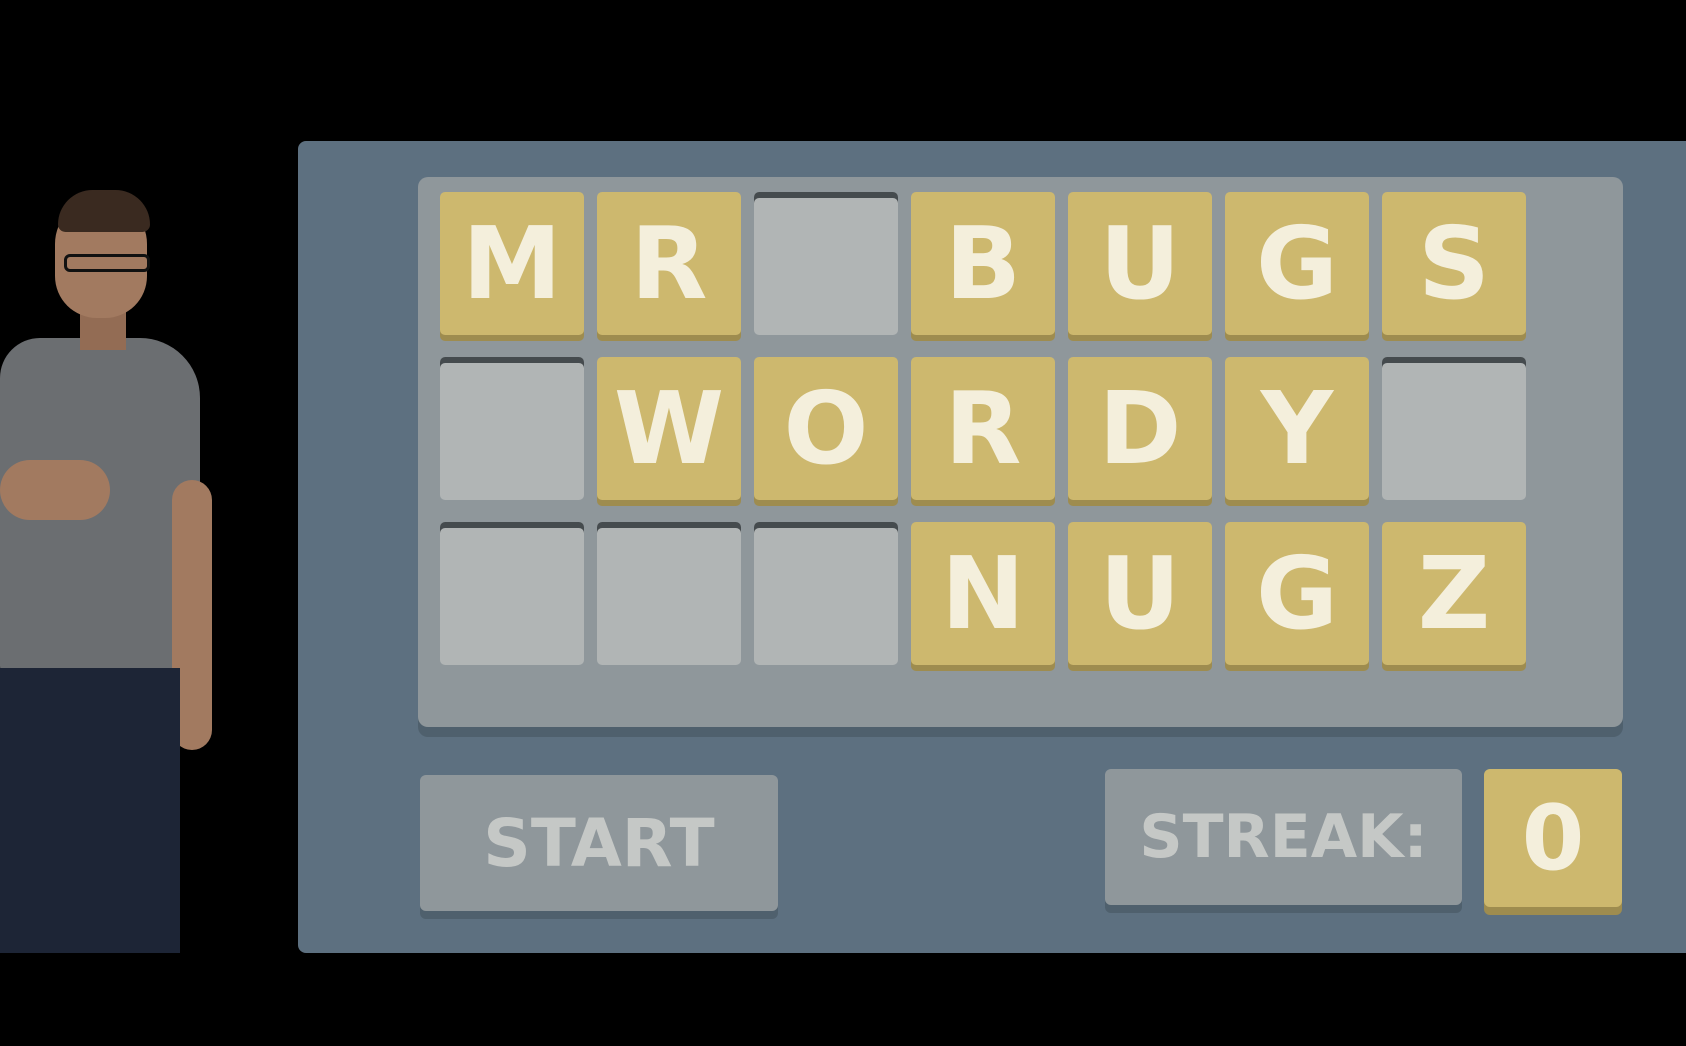 The width and height of the screenshot is (1686, 1046). I want to click on letter-tile: B, so click(983, 263).